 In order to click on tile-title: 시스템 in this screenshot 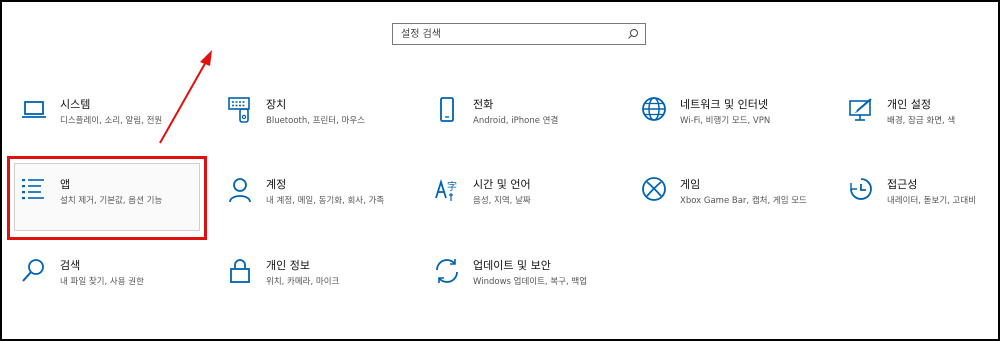, I will do `click(75, 104)`.